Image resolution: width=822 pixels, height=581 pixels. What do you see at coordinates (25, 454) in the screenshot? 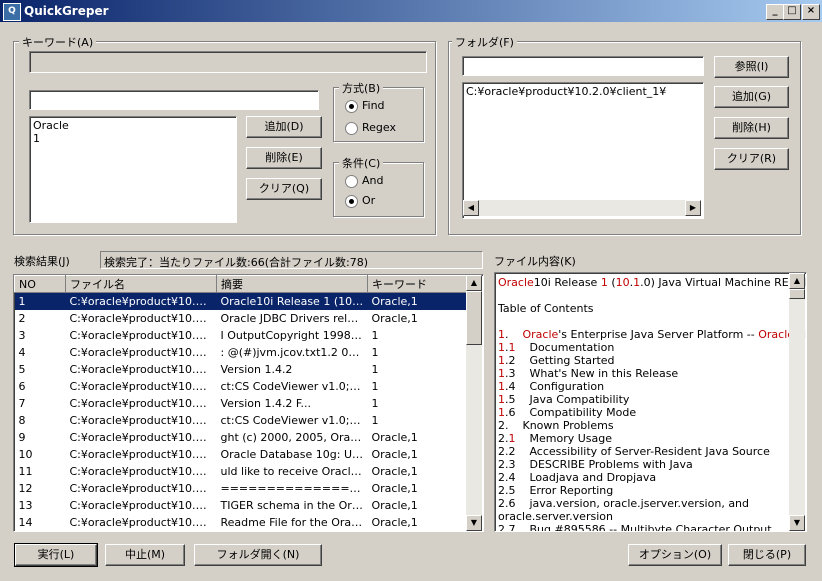
I see `table-cell: 10` at bounding box center [25, 454].